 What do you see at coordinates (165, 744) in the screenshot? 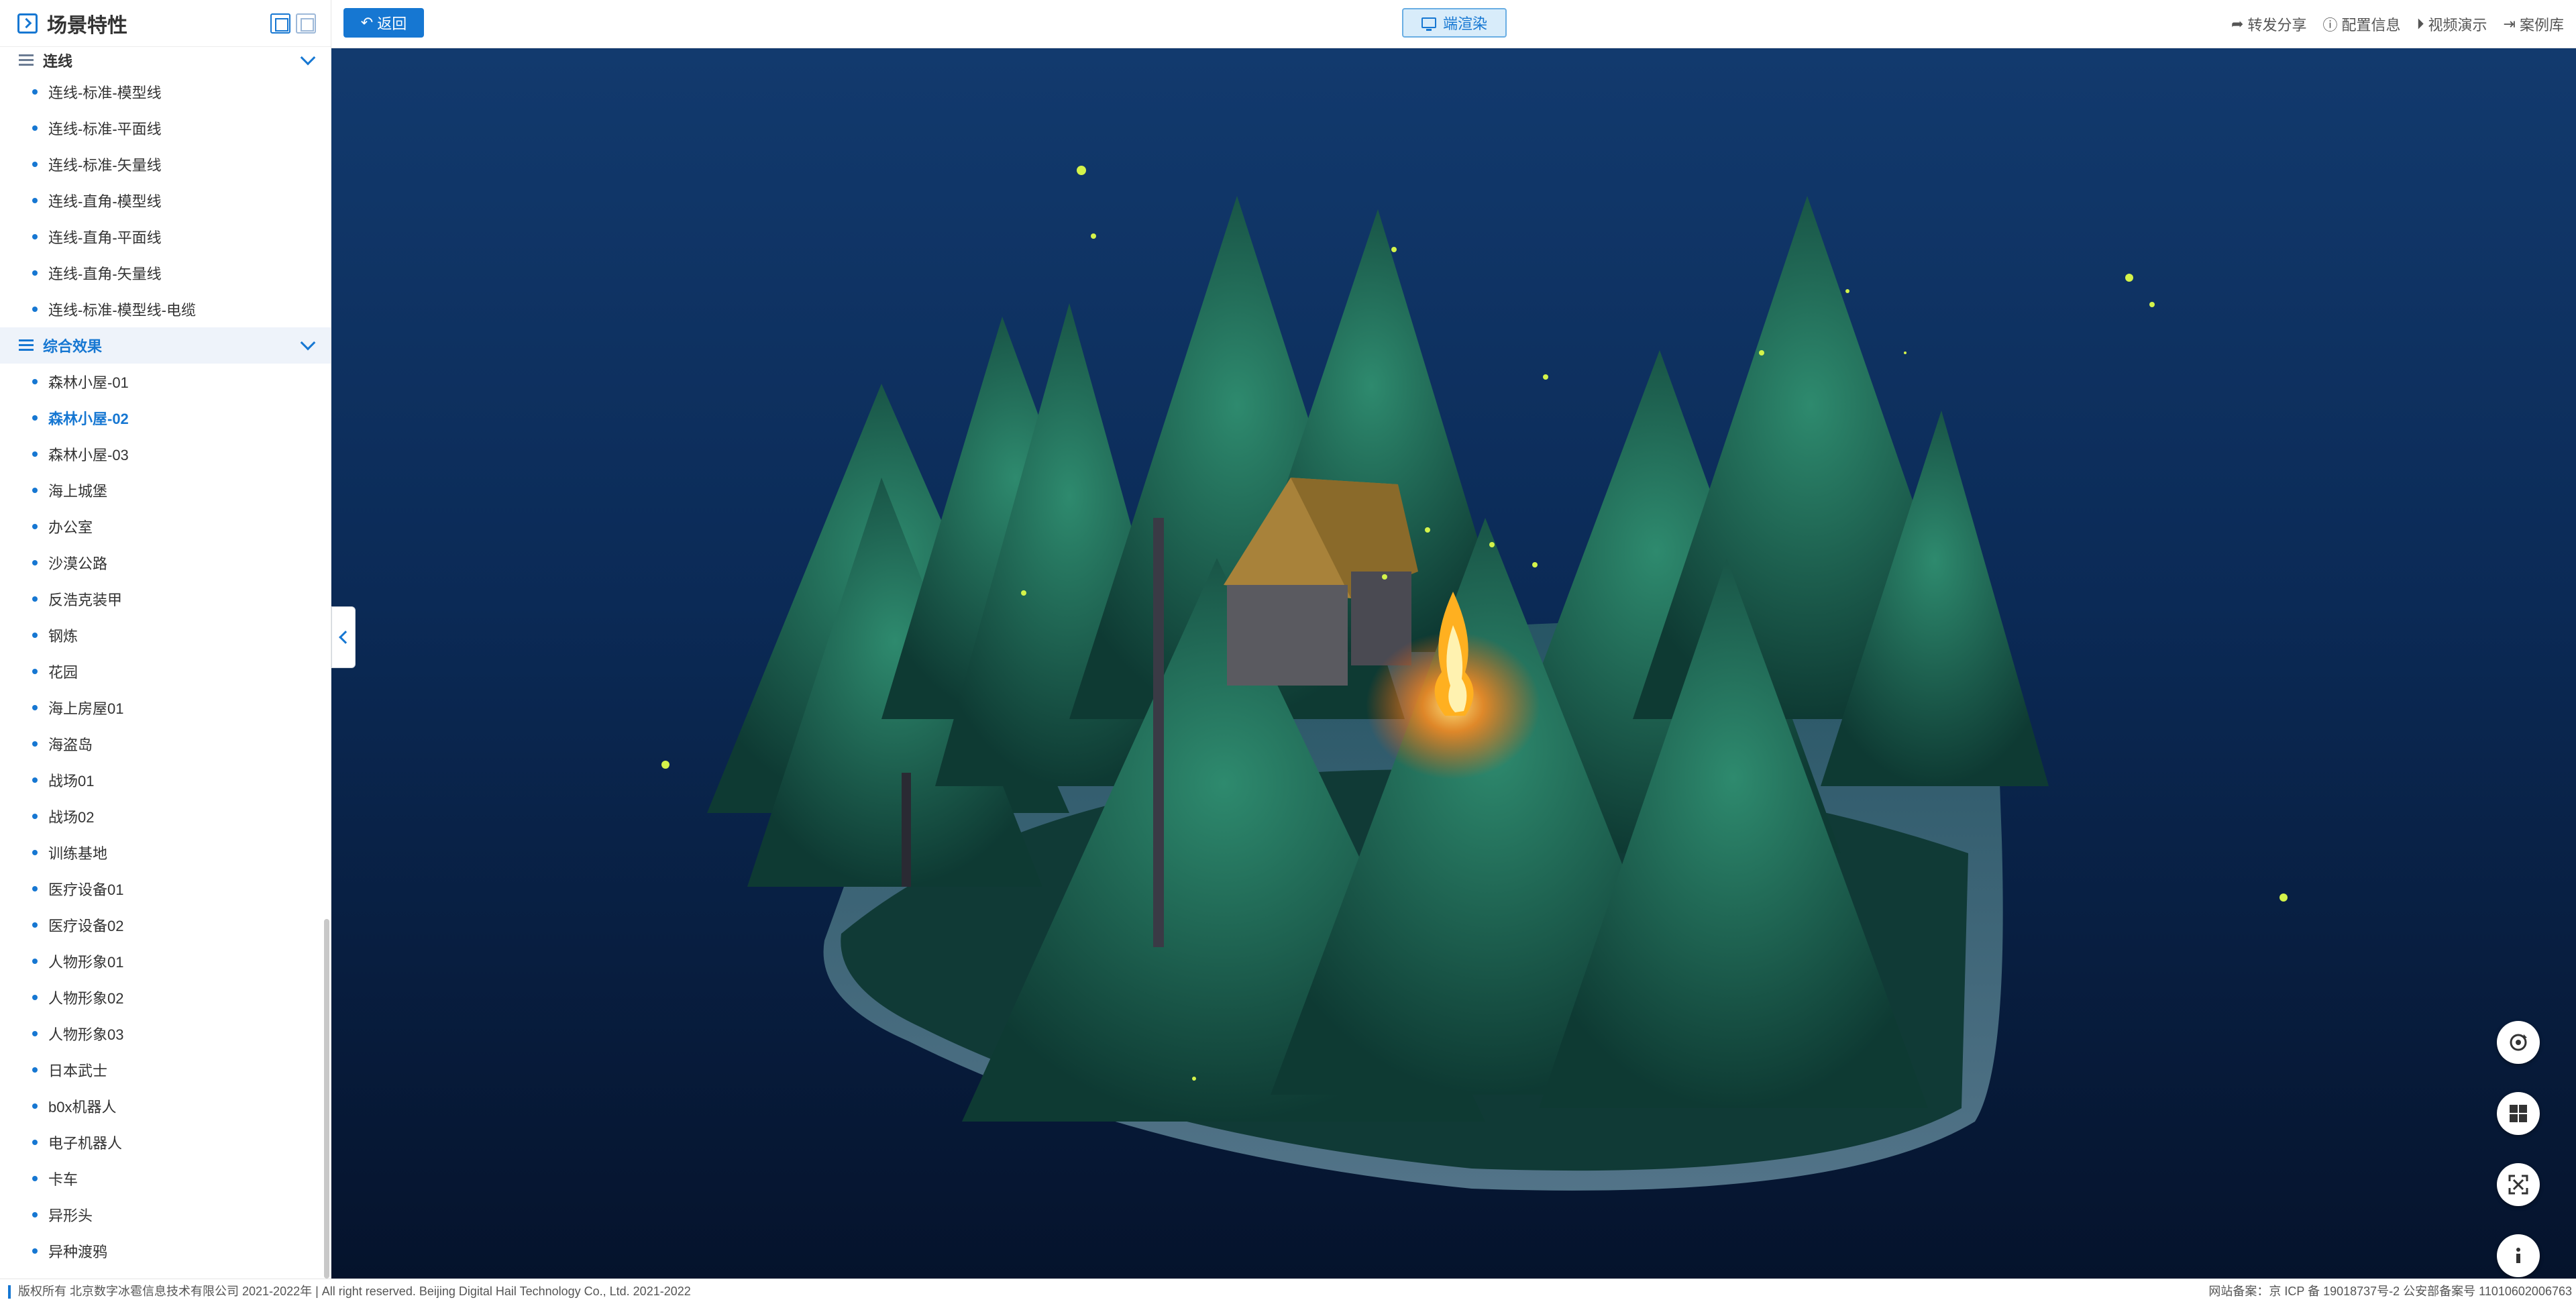
I see `sidebar-item: 海盗岛` at bounding box center [165, 744].